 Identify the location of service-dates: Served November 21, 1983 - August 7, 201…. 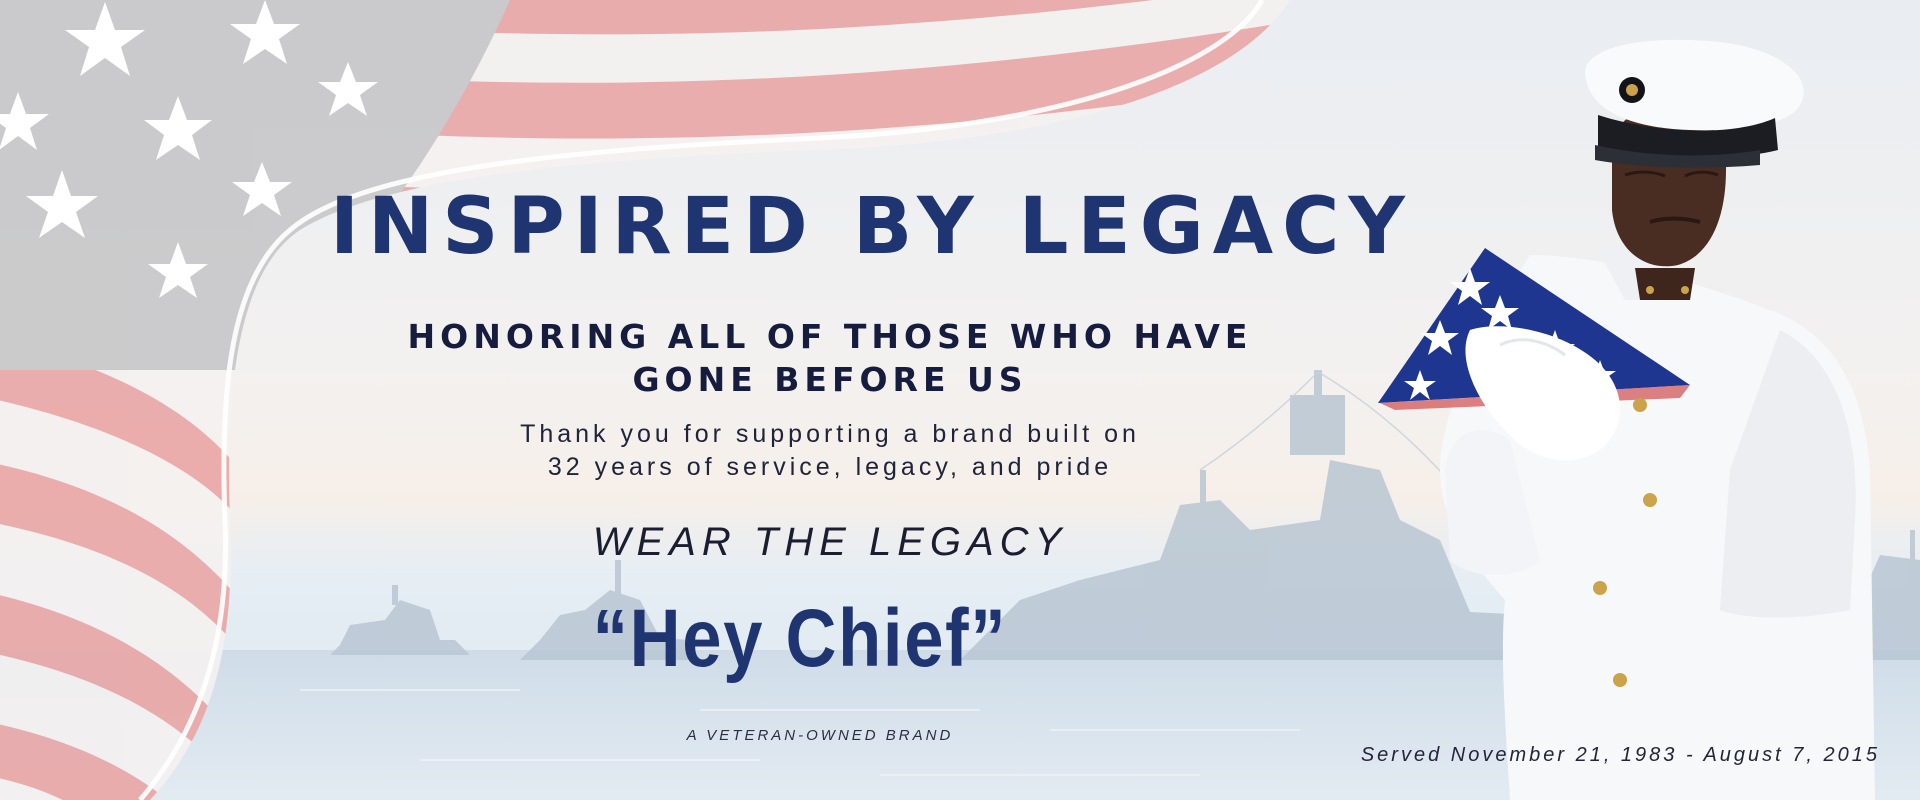
(1620, 755).